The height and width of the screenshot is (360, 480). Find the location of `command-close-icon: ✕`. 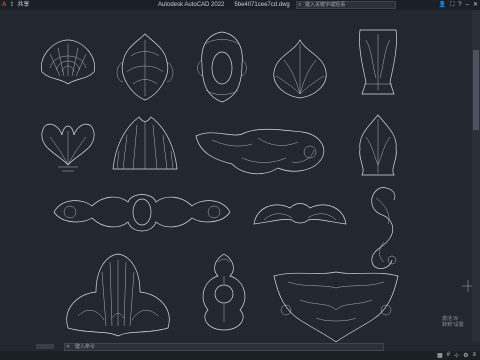

command-close-icon: ✕ is located at coordinates (68, 347).